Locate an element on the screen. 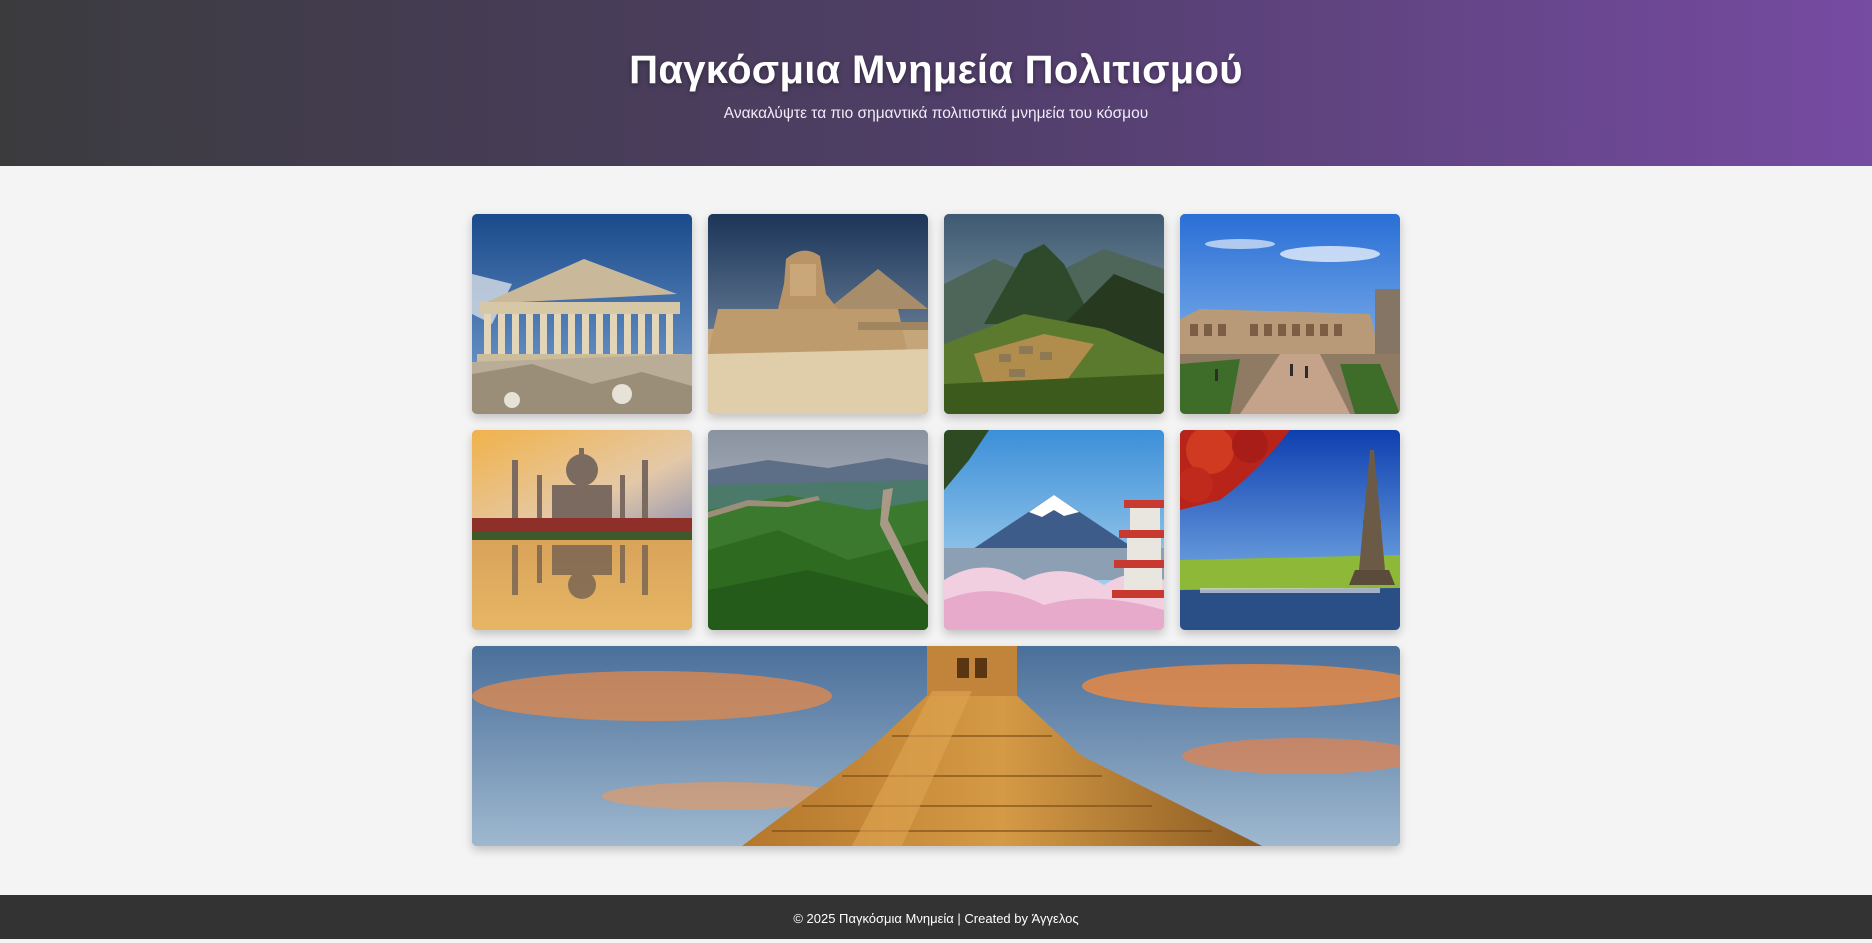 The width and height of the screenshot is (1872, 943). gallery-item-taj-mahal is located at coordinates (582, 530).